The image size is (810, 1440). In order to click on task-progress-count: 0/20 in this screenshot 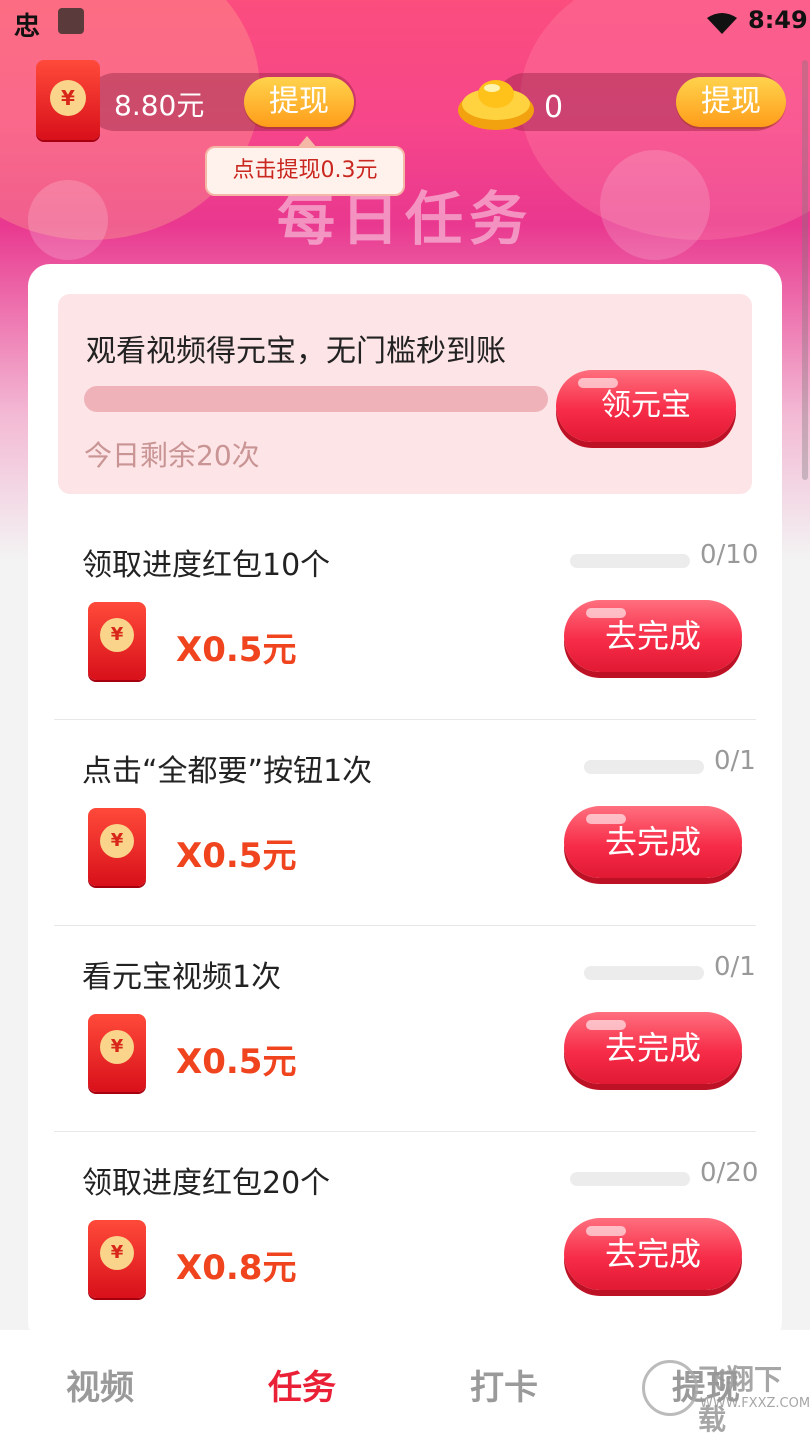, I will do `click(729, 1173)`.